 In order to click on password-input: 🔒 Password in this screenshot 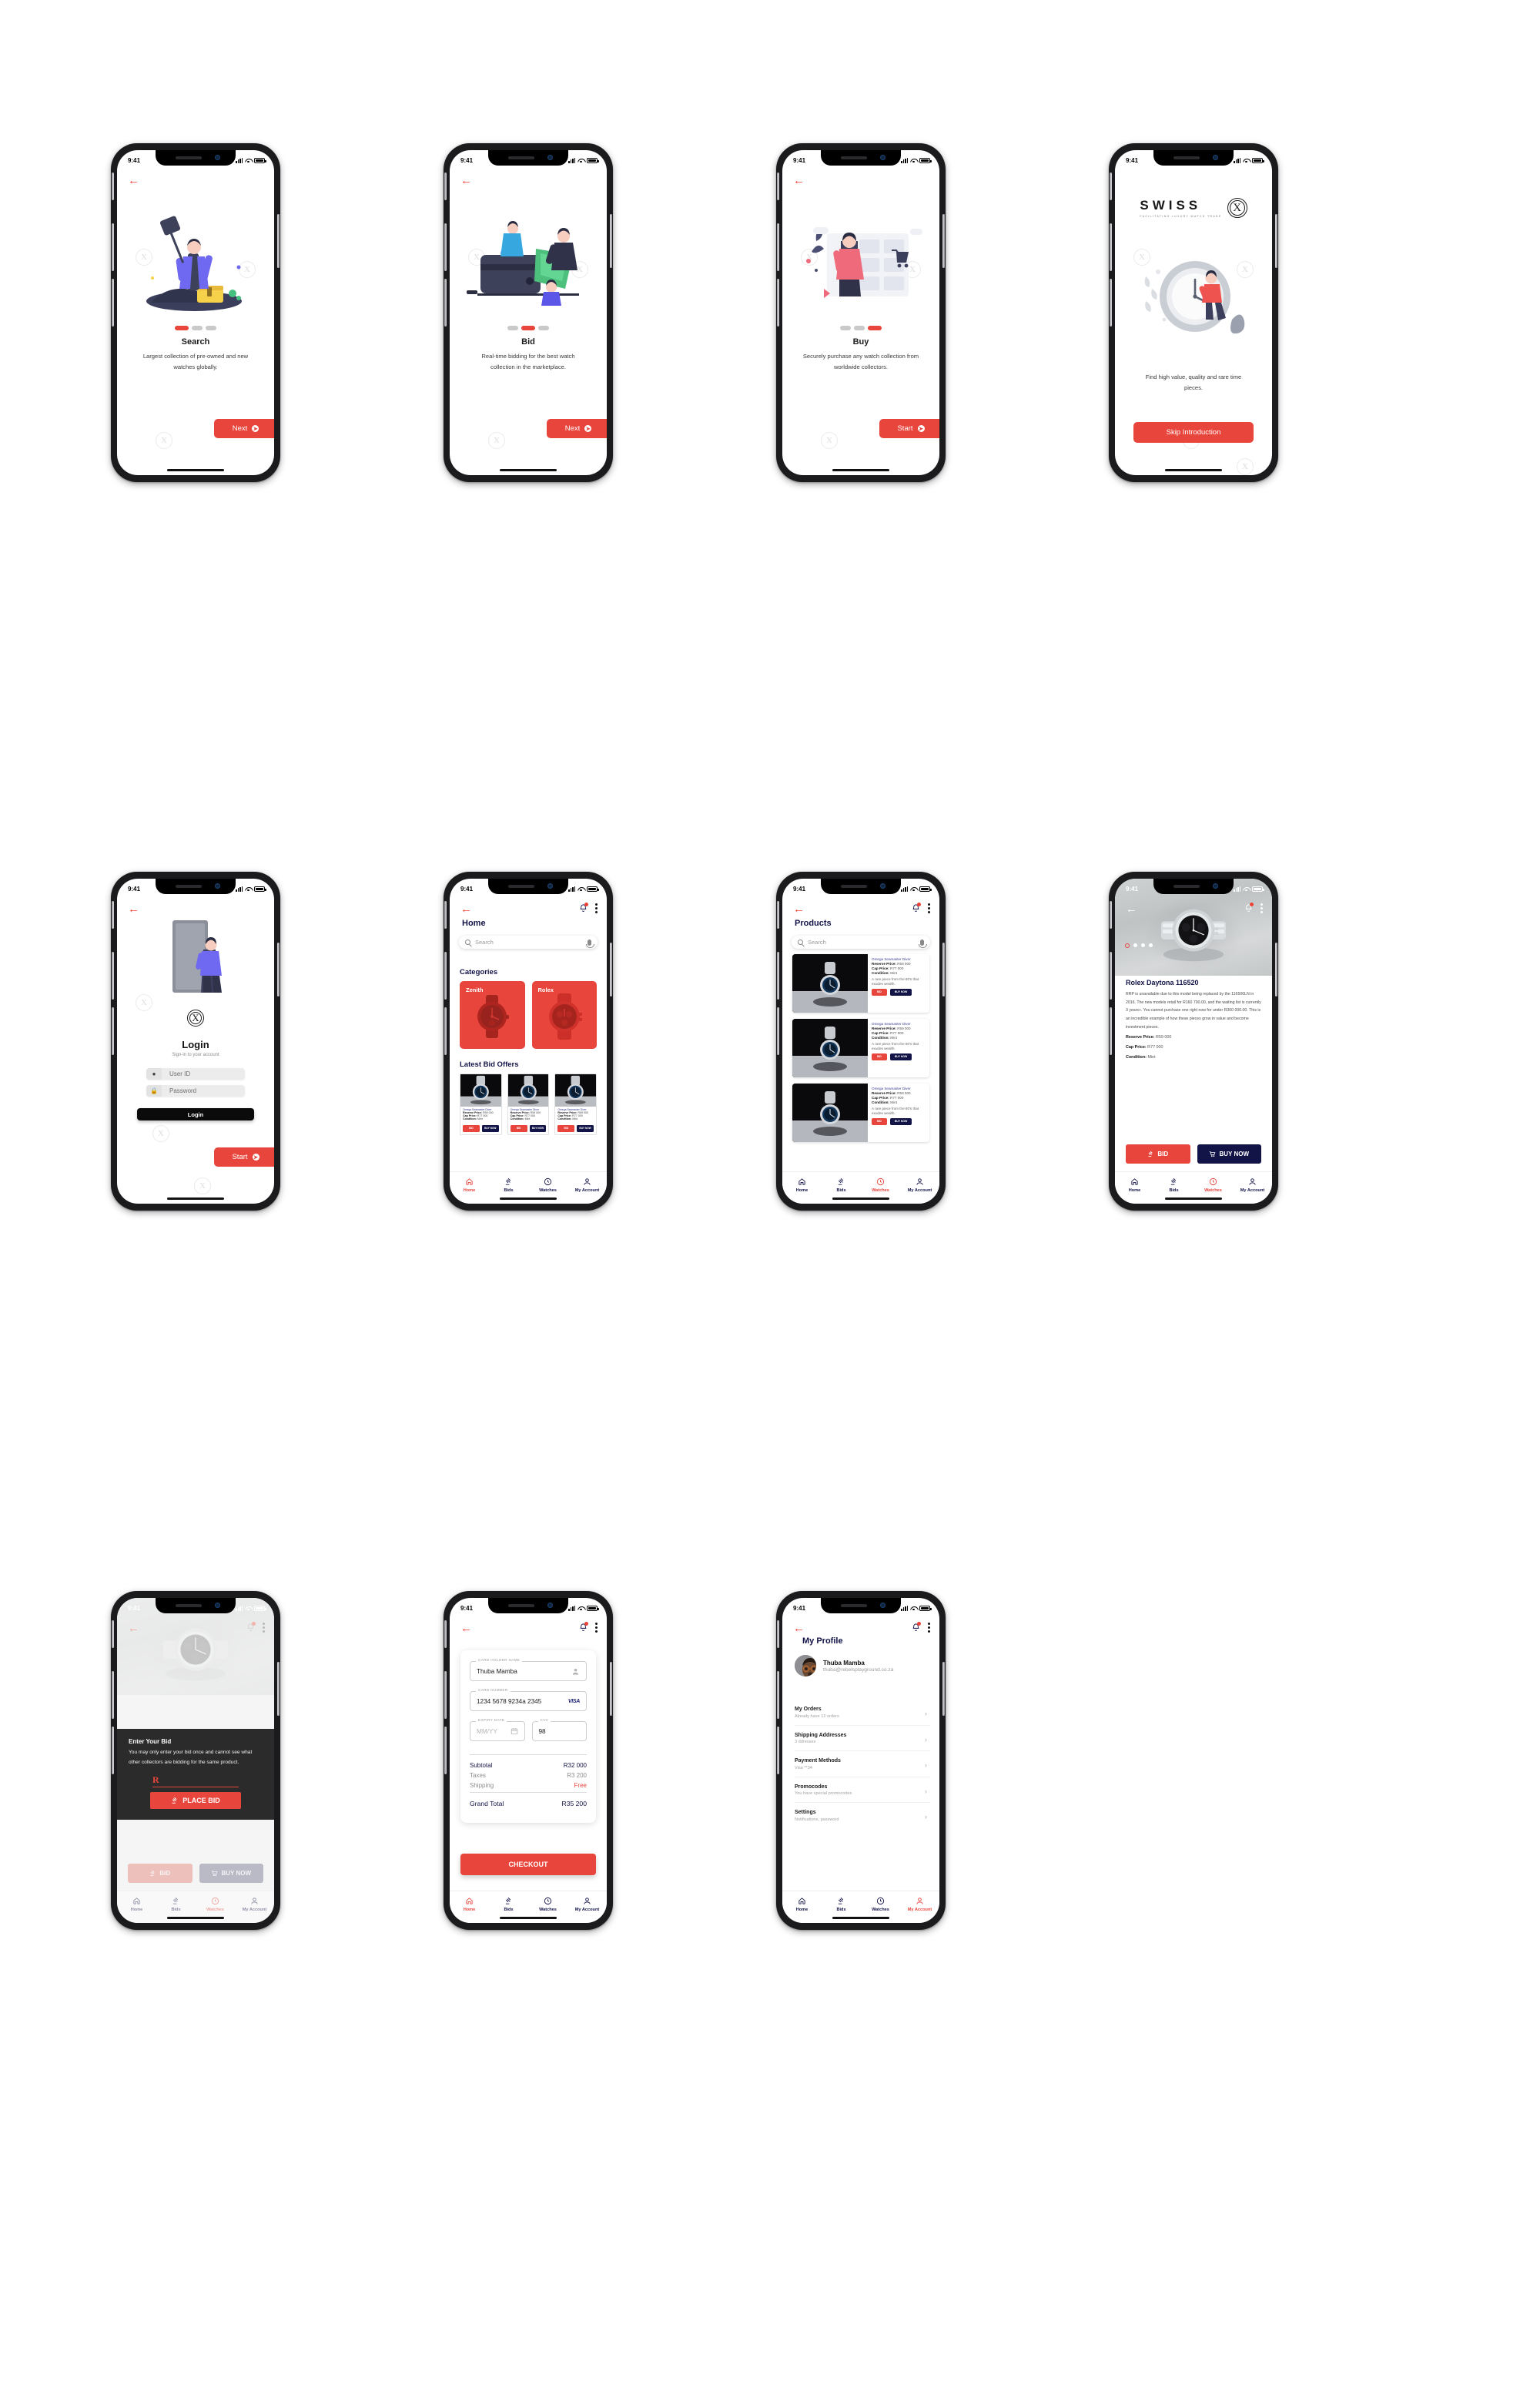, I will do `click(195, 1091)`.